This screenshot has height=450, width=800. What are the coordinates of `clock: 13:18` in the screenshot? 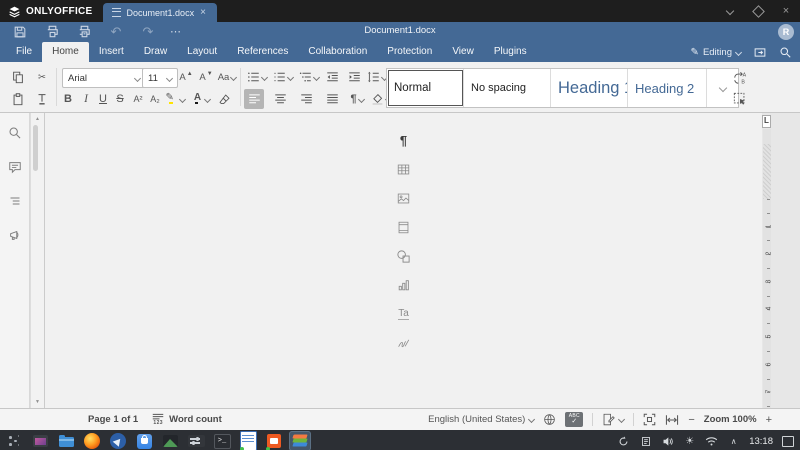 It's located at (761, 441).